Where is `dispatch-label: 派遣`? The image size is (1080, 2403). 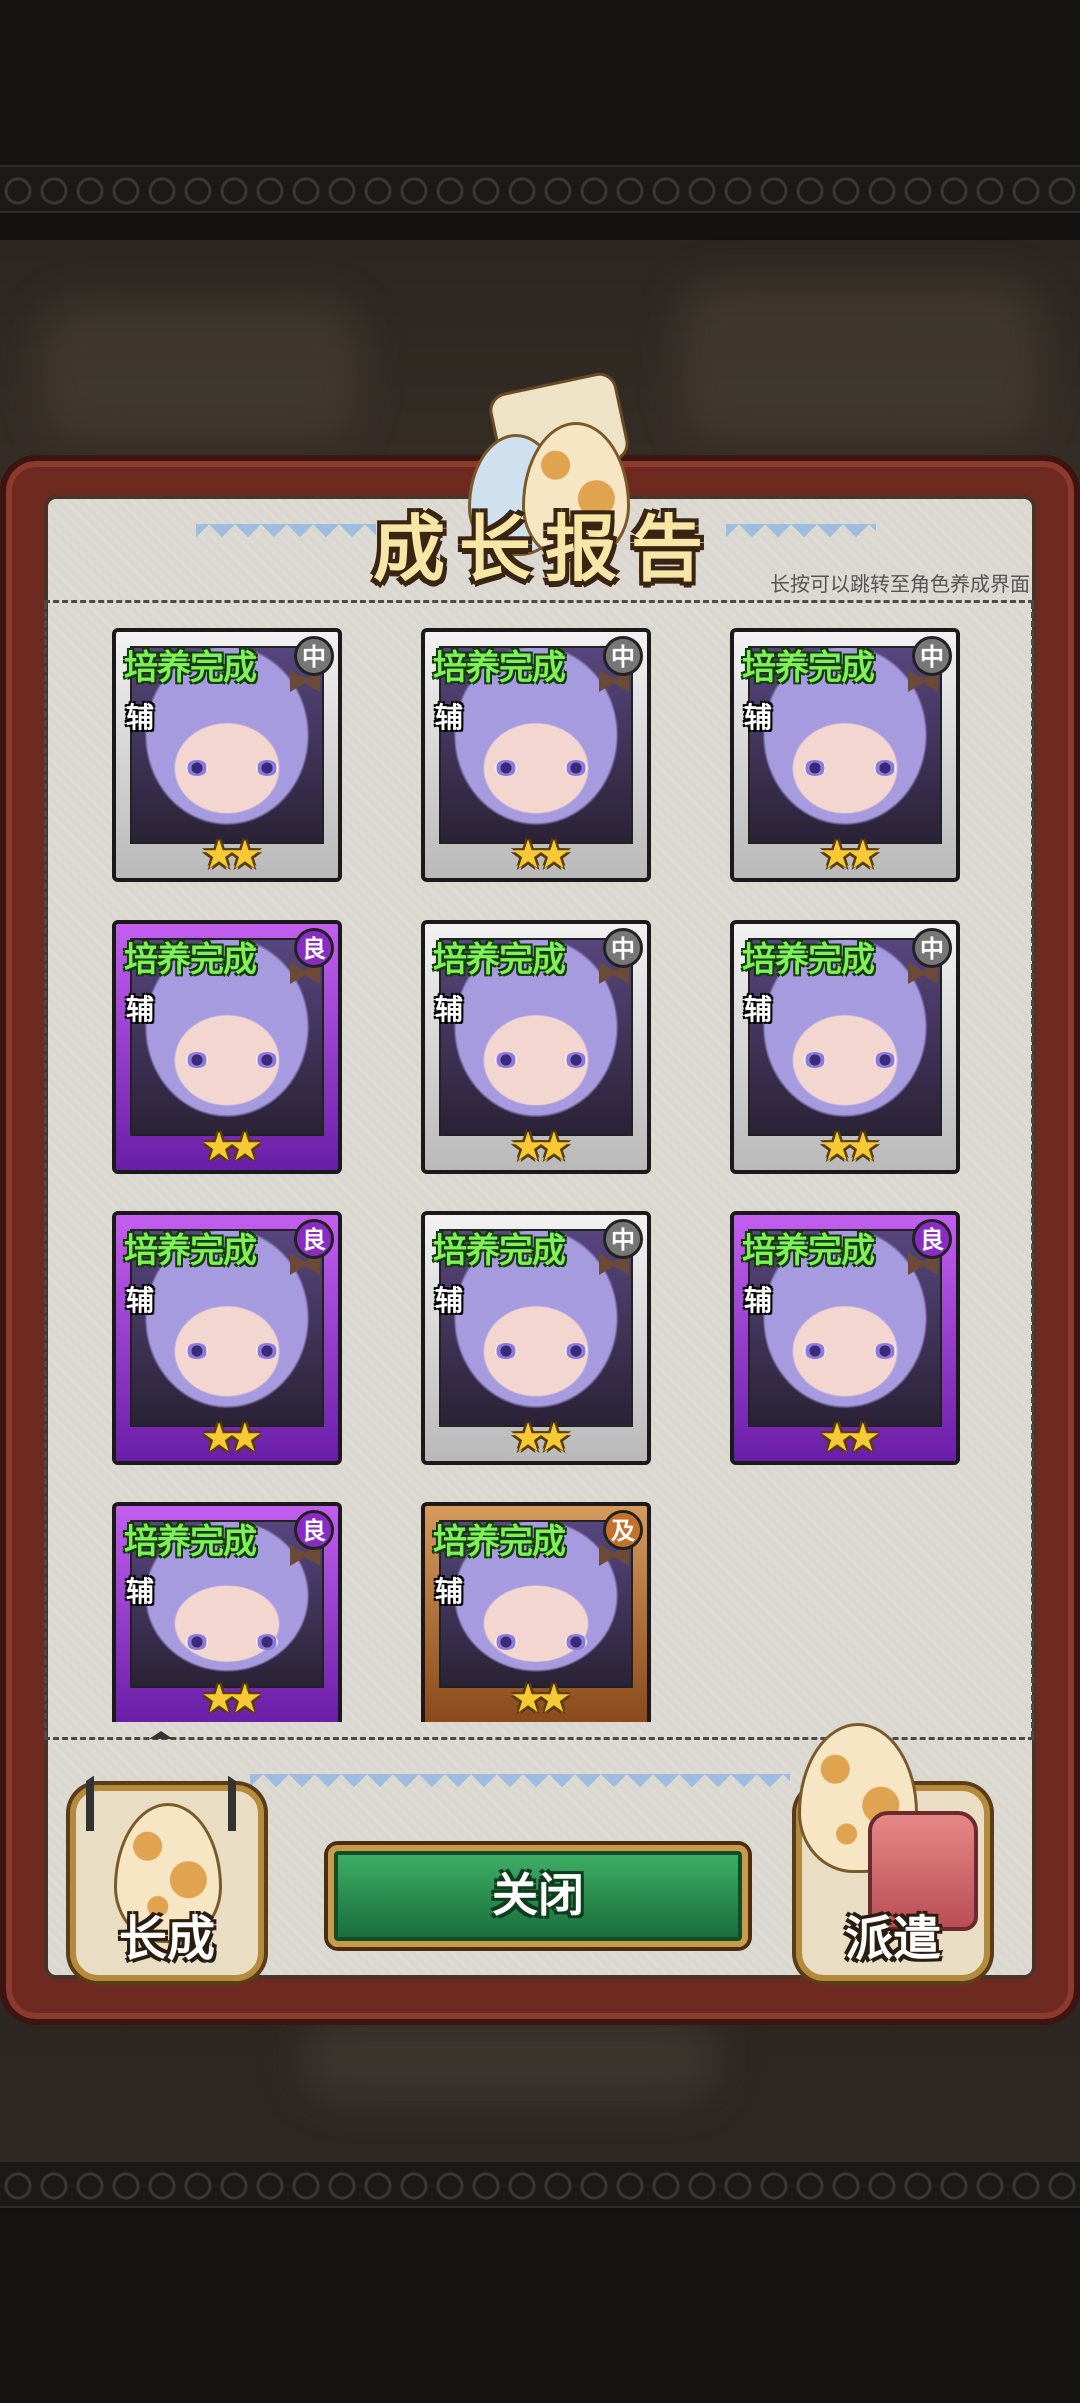
dispatch-label: 派遣 is located at coordinates (892, 1939).